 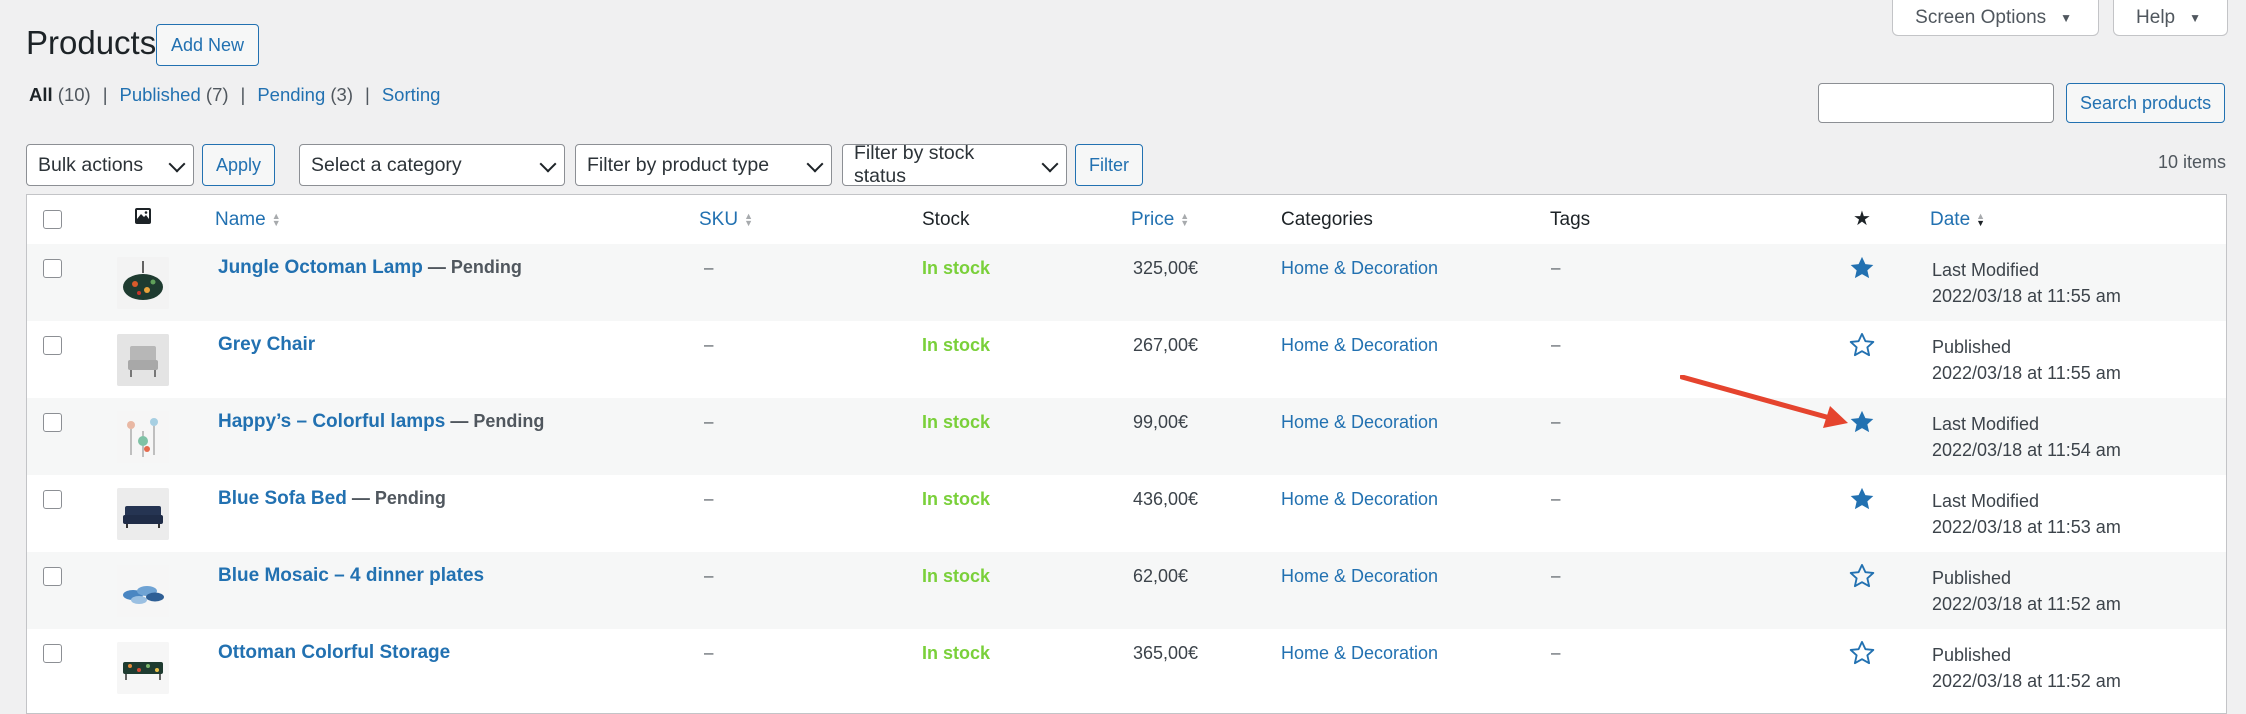 I want to click on date-cell: Last Modified 2022/03/18 at 11:54 am, so click(x=2026, y=437).